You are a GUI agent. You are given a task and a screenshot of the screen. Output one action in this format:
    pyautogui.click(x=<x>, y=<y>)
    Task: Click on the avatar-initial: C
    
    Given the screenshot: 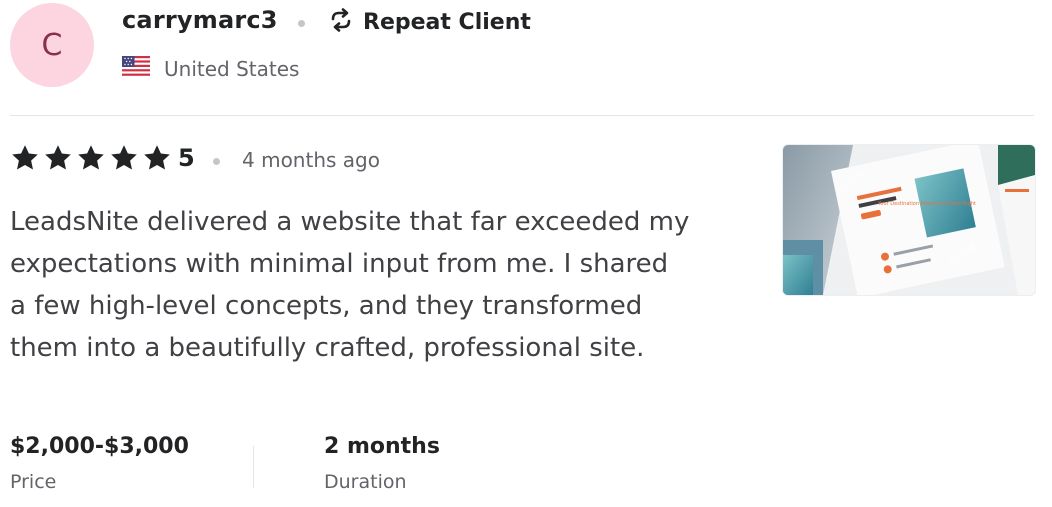 What is the action you would take?
    pyautogui.click(x=52, y=45)
    